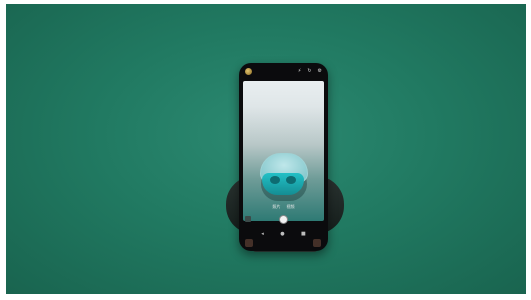  I want to click on controls-spacer, so click(319, 219).